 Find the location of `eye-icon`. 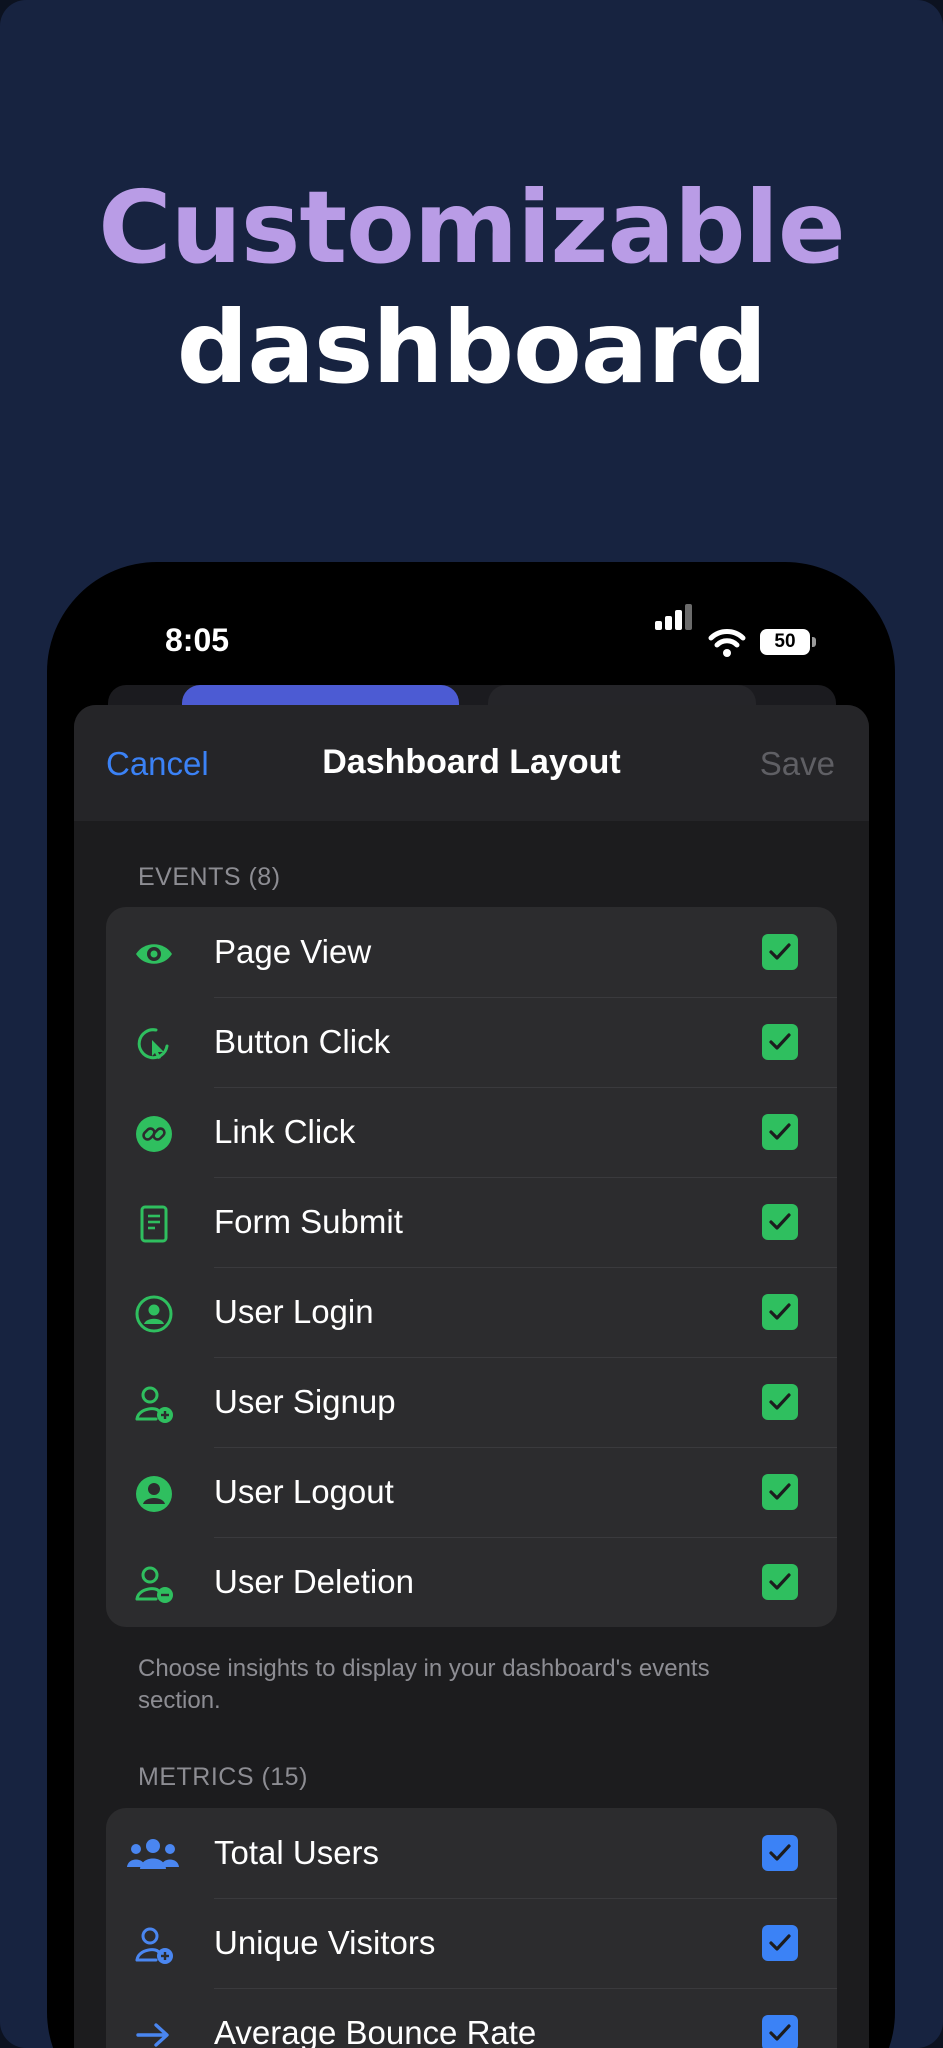

eye-icon is located at coordinates (154, 954).